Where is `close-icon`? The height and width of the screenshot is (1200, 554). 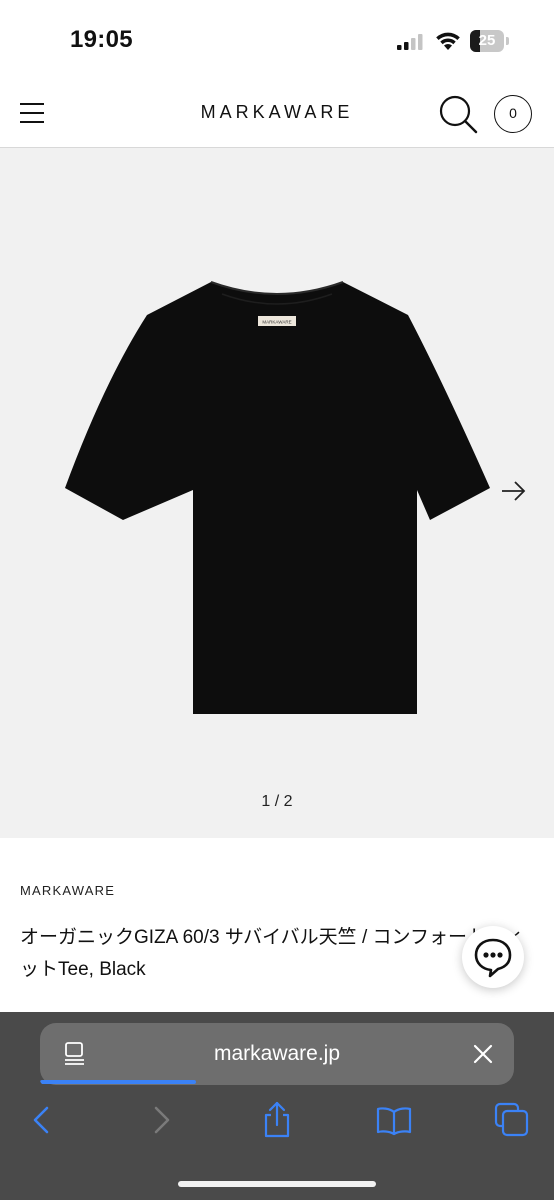 close-icon is located at coordinates (483, 1054).